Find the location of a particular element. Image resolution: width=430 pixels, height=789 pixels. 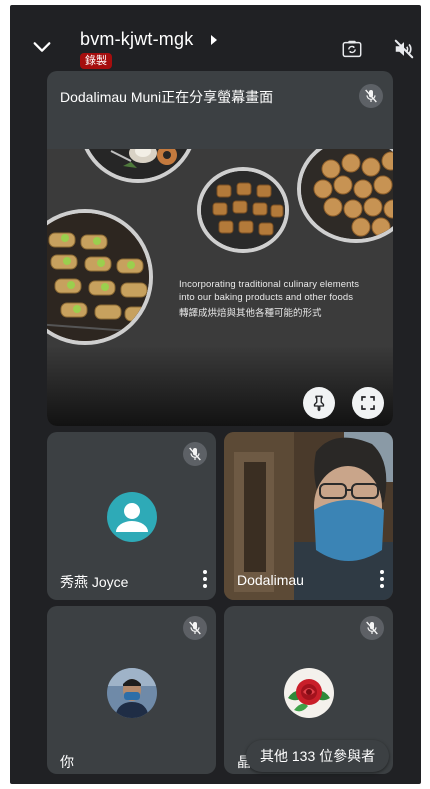

chevron-down-icon is located at coordinates (42, 47).